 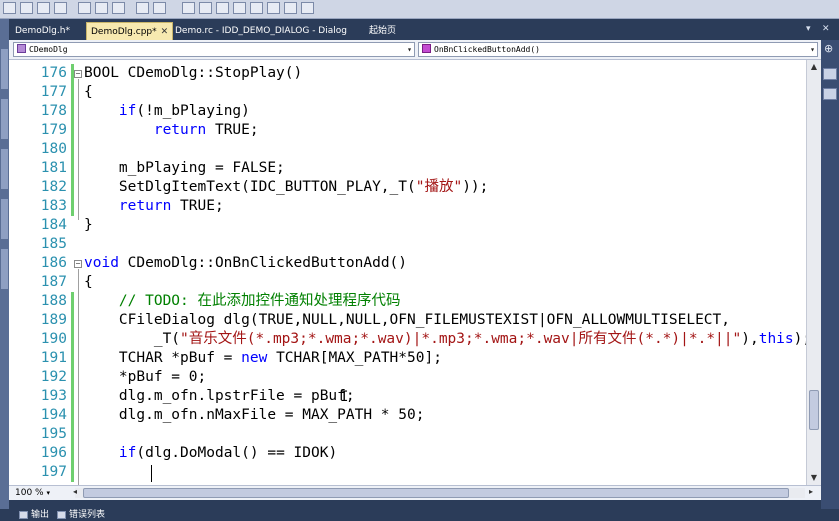 I want to click on error-list-icon, so click(x=61, y=515).